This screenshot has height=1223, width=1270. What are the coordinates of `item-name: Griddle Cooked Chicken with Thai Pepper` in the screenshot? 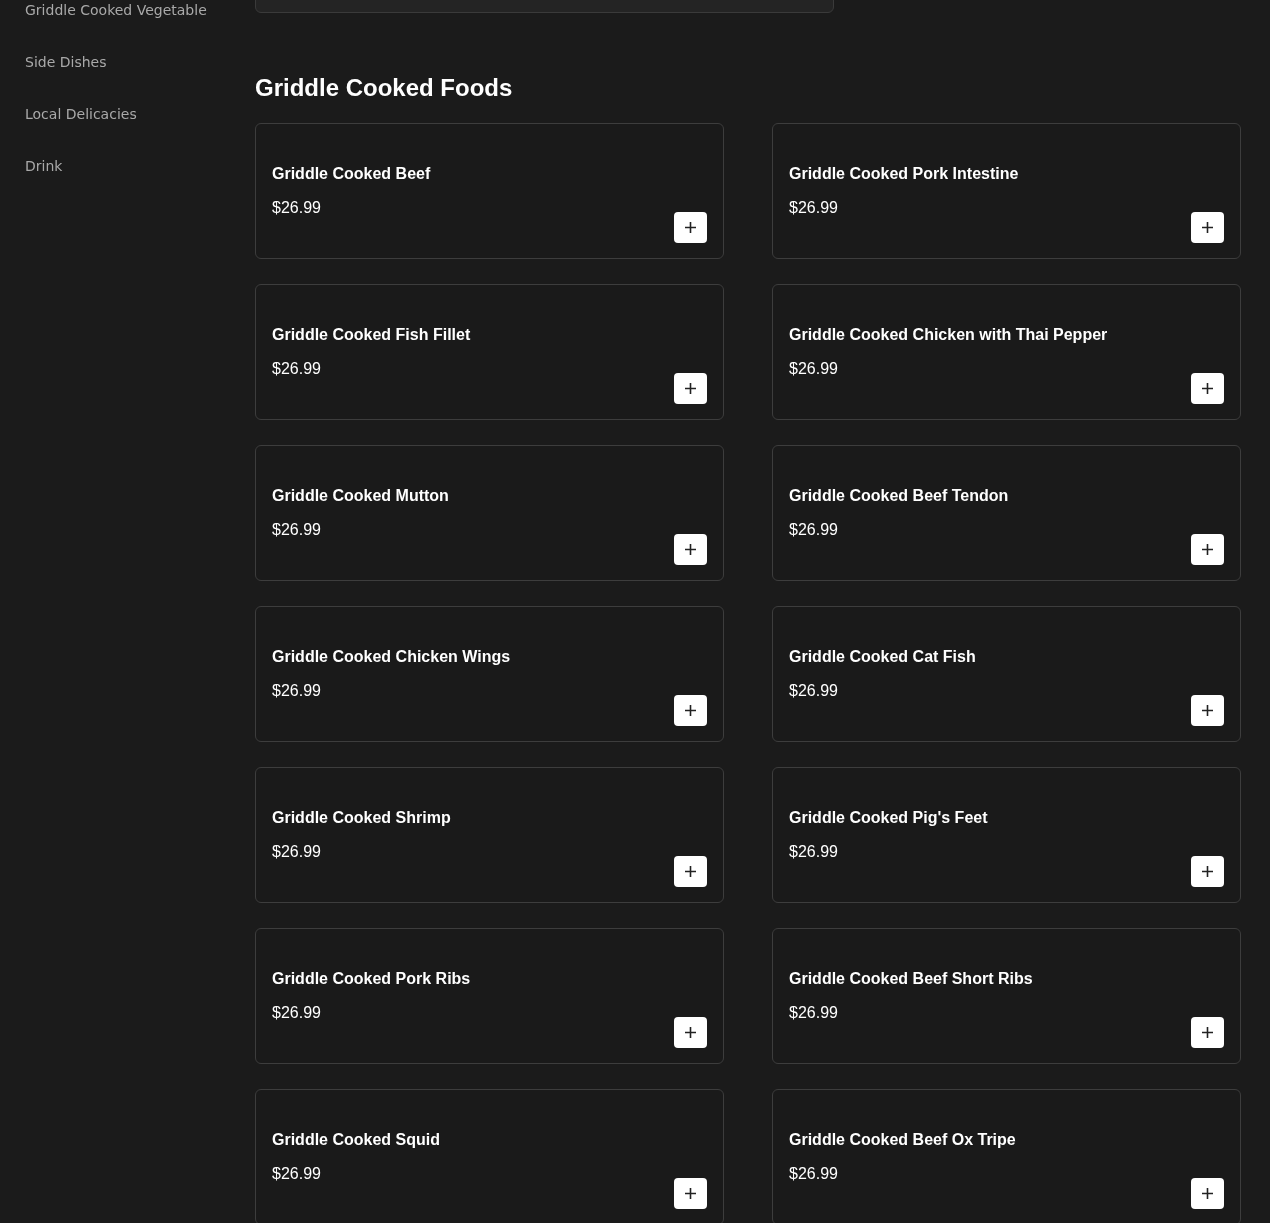 It's located at (949, 335).